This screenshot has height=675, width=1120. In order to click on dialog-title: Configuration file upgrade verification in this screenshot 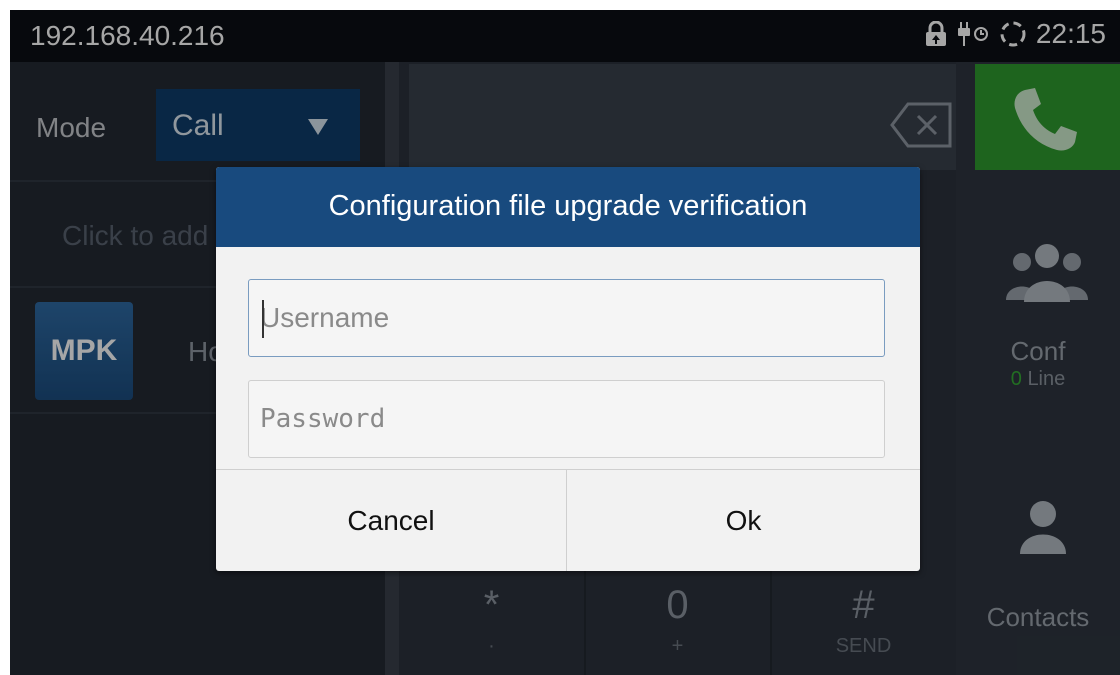, I will do `click(568, 206)`.